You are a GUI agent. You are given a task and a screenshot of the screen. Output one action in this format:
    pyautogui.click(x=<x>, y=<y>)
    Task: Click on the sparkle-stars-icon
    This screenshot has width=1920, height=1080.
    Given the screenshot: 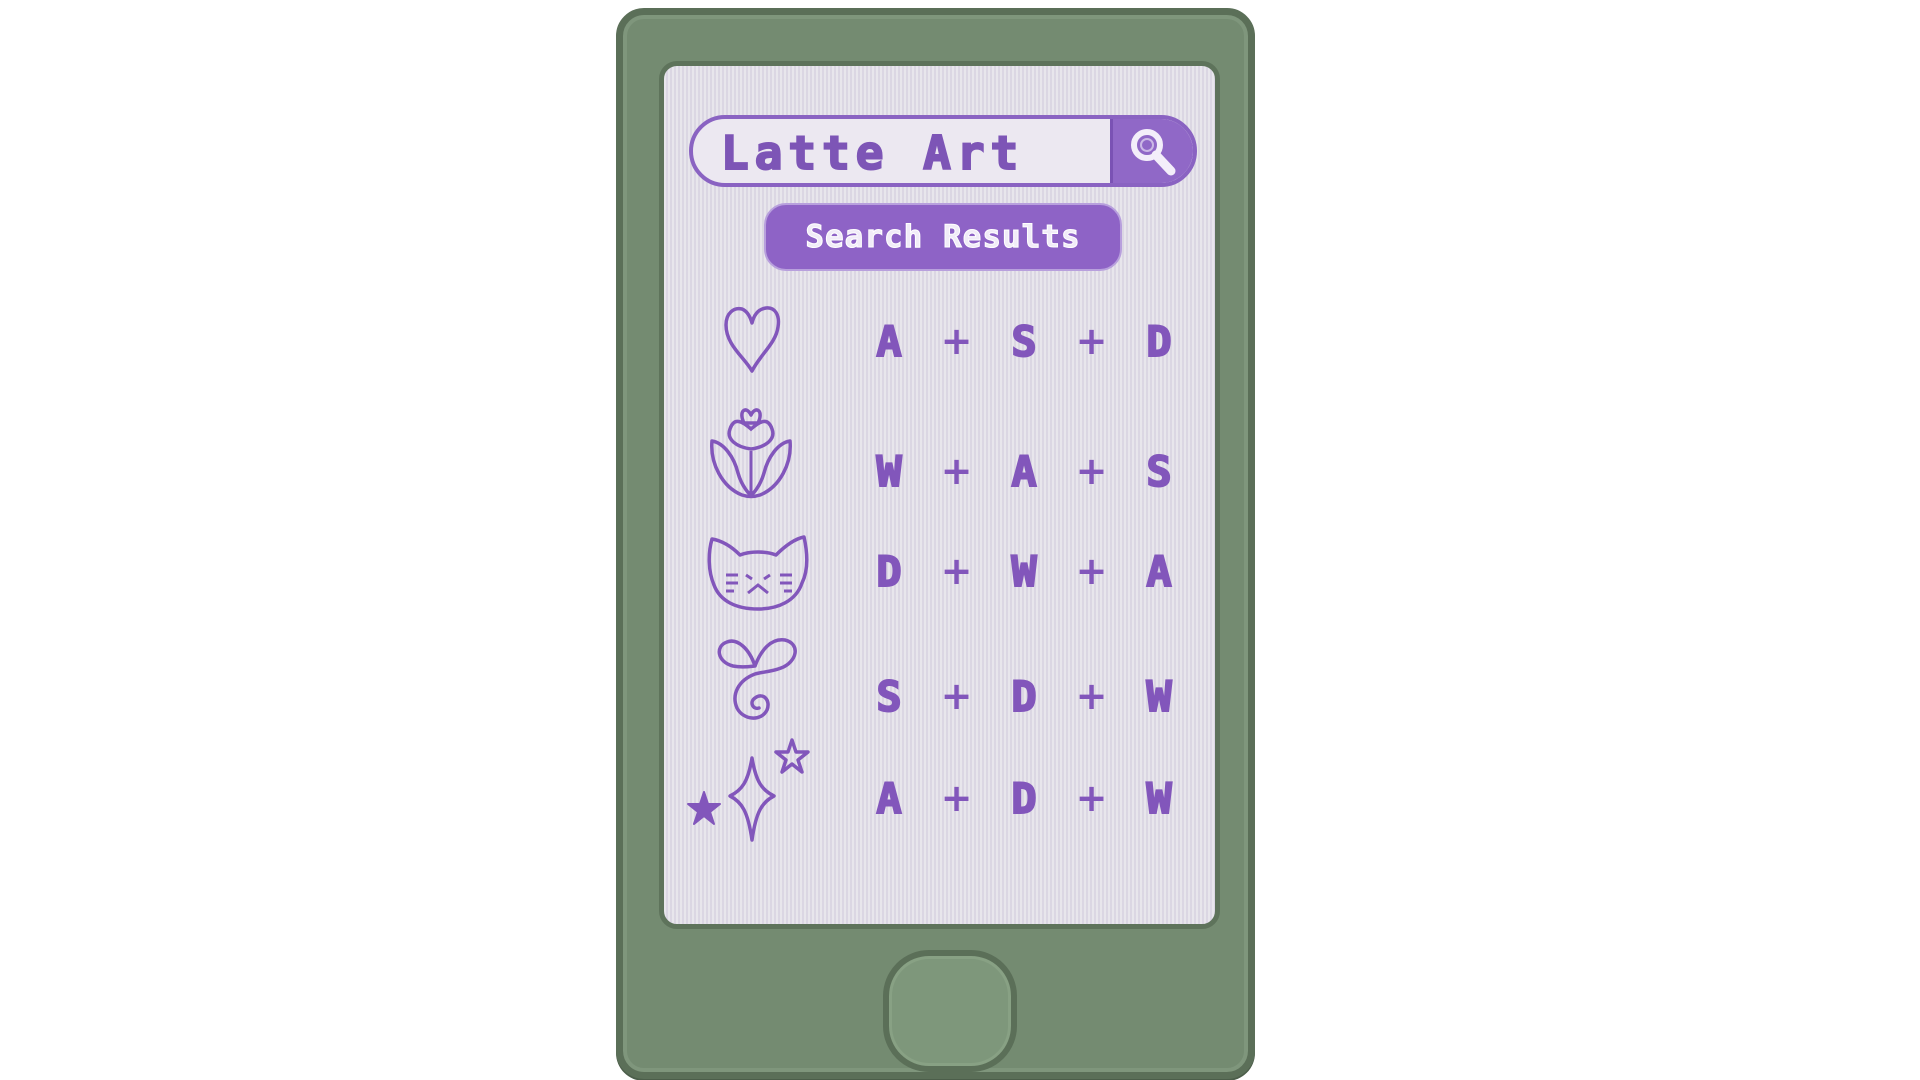 What is the action you would take?
    pyautogui.click(x=748, y=790)
    